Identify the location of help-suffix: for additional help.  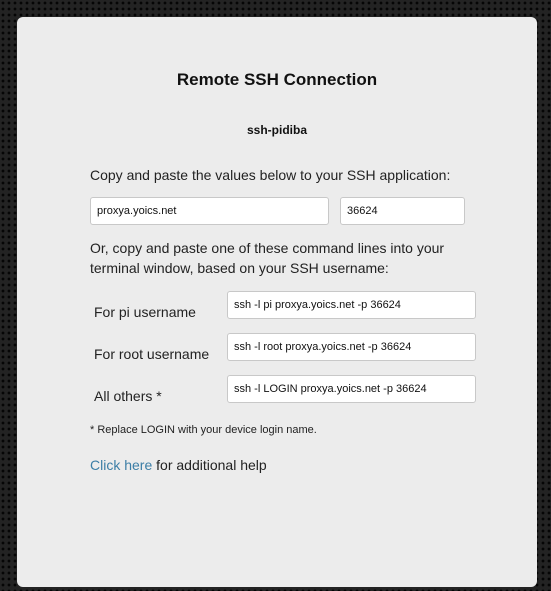
(209, 465).